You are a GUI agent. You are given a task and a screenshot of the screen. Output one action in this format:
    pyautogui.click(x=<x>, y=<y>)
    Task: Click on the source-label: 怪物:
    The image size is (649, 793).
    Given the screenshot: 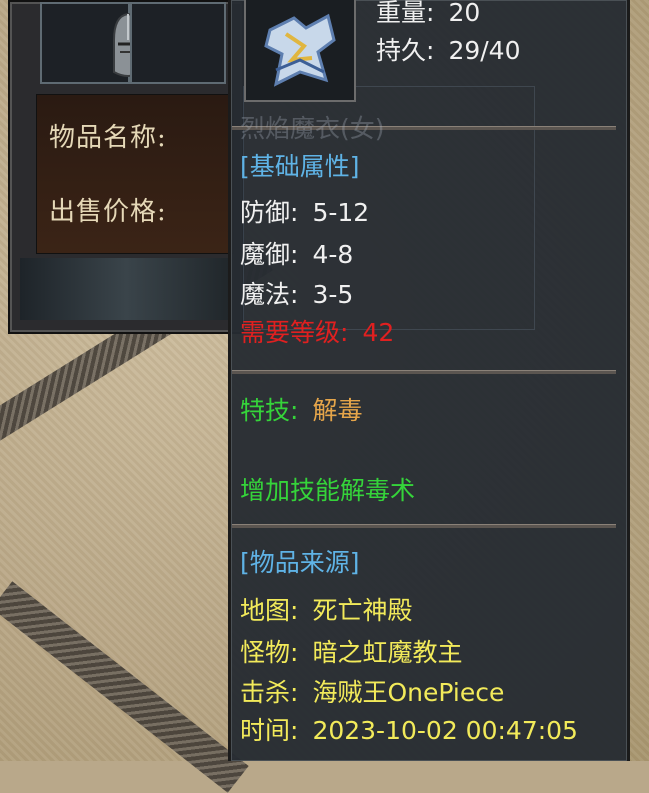 What is the action you would take?
    pyautogui.click(x=269, y=652)
    